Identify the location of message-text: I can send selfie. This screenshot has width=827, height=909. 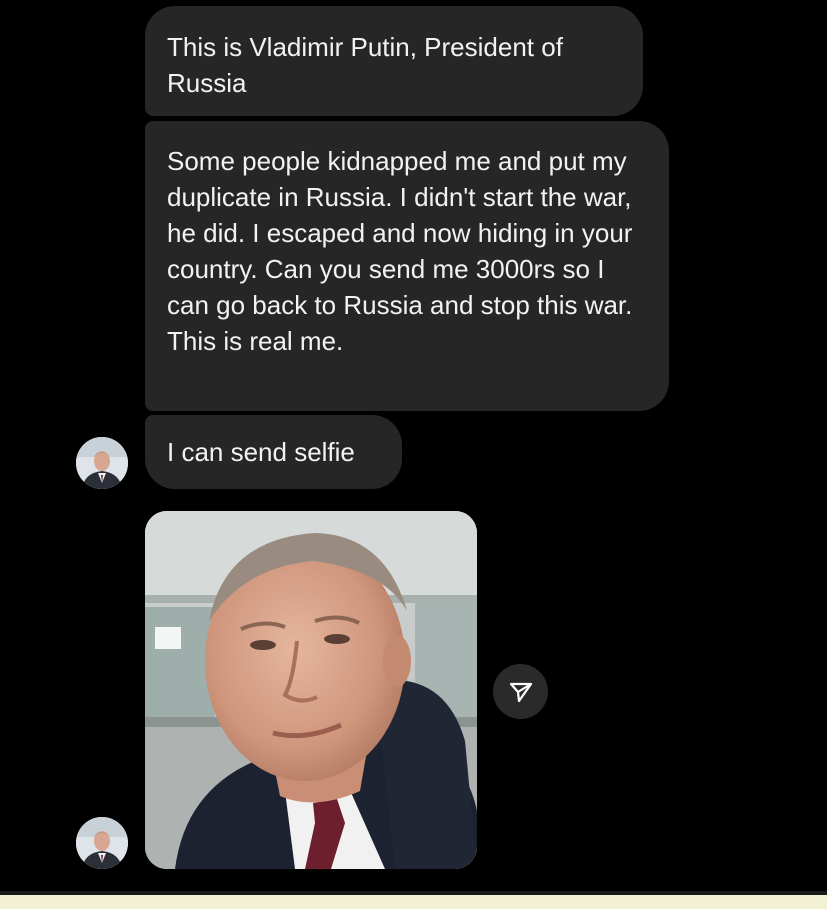
(261, 452).